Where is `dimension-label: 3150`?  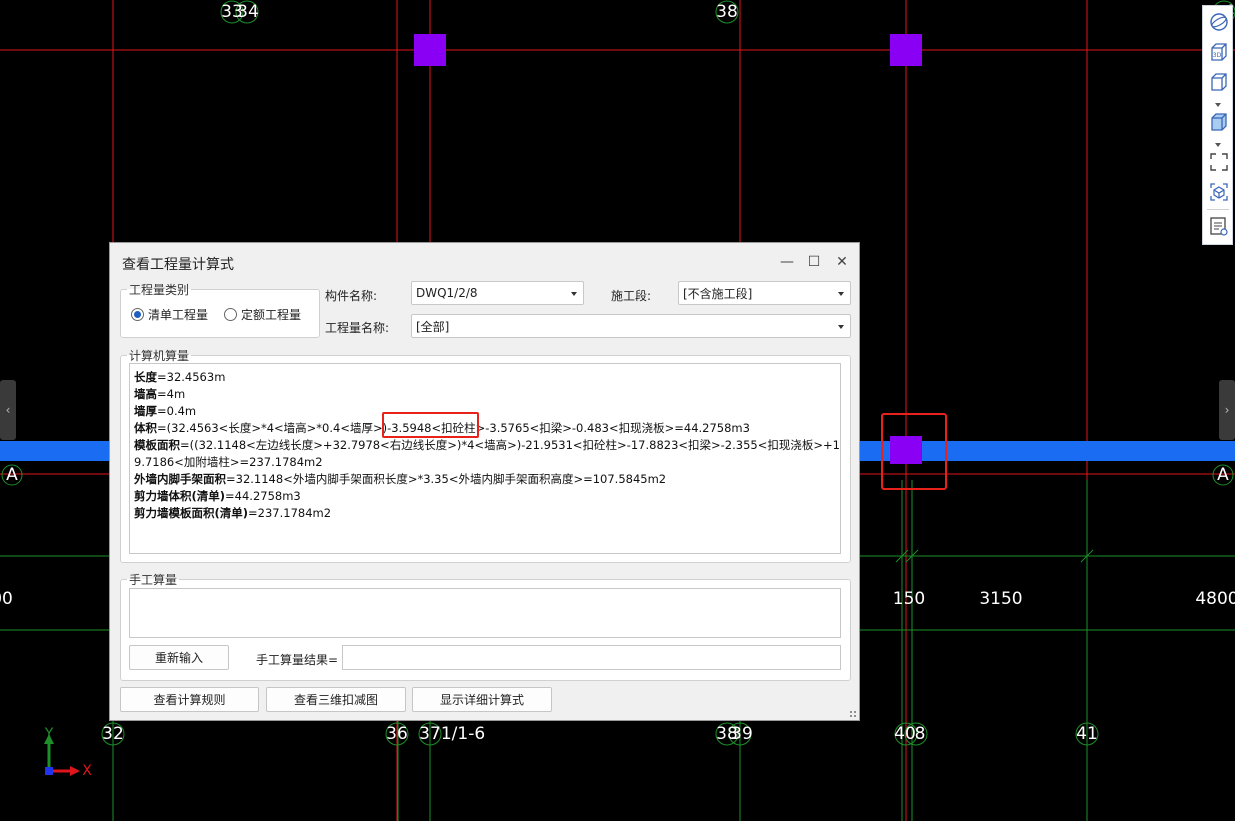 dimension-label: 3150 is located at coordinates (1000, 599).